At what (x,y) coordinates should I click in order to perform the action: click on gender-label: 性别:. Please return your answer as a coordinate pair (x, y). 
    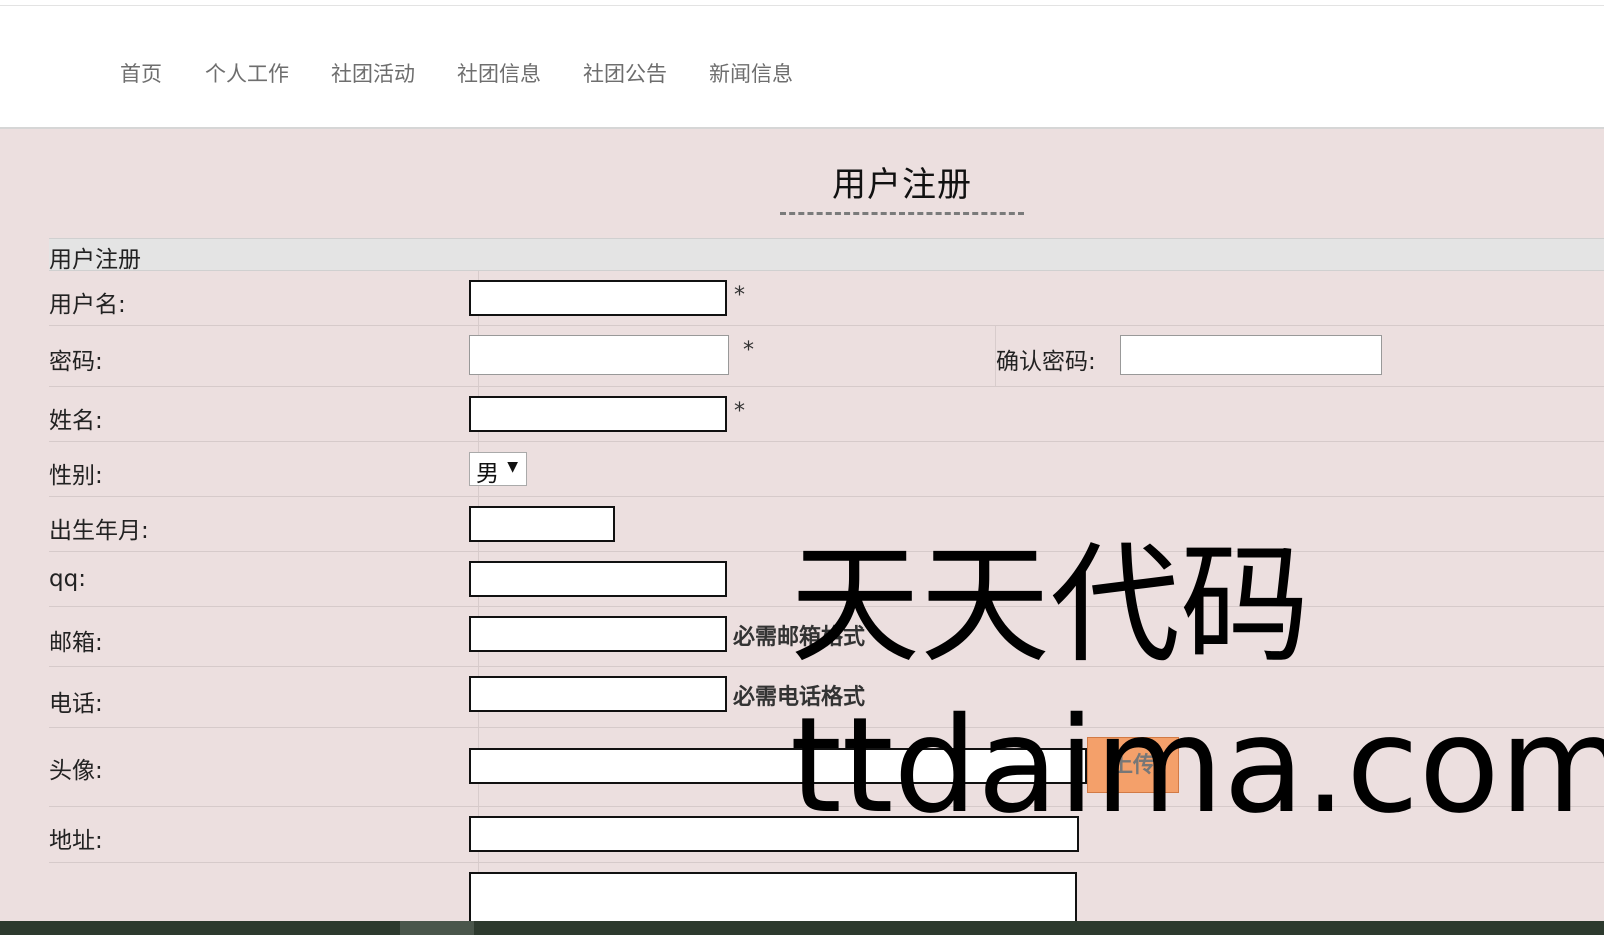
    Looking at the image, I should click on (76, 476).